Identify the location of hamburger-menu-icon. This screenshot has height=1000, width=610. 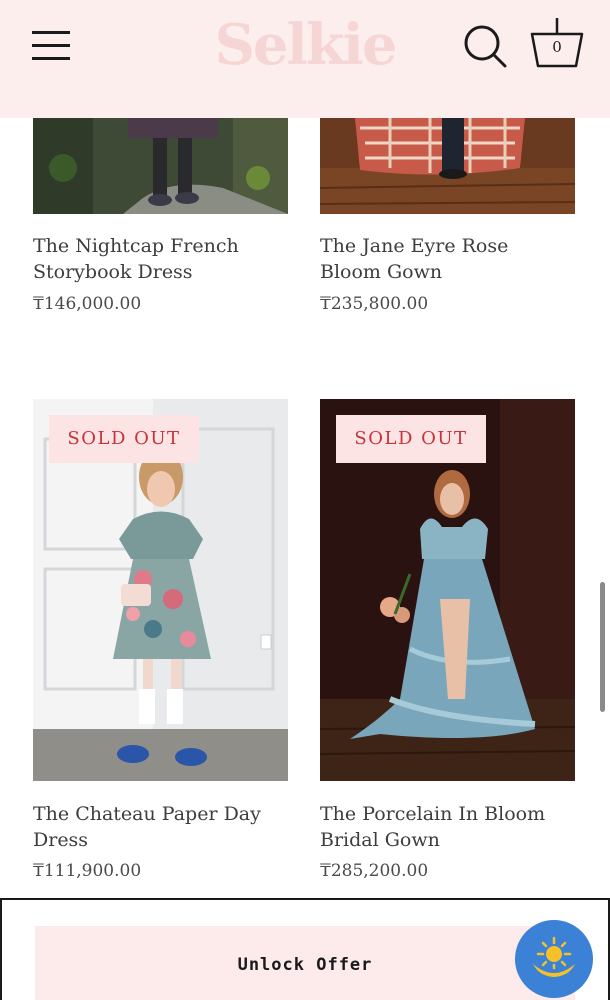
(51, 46).